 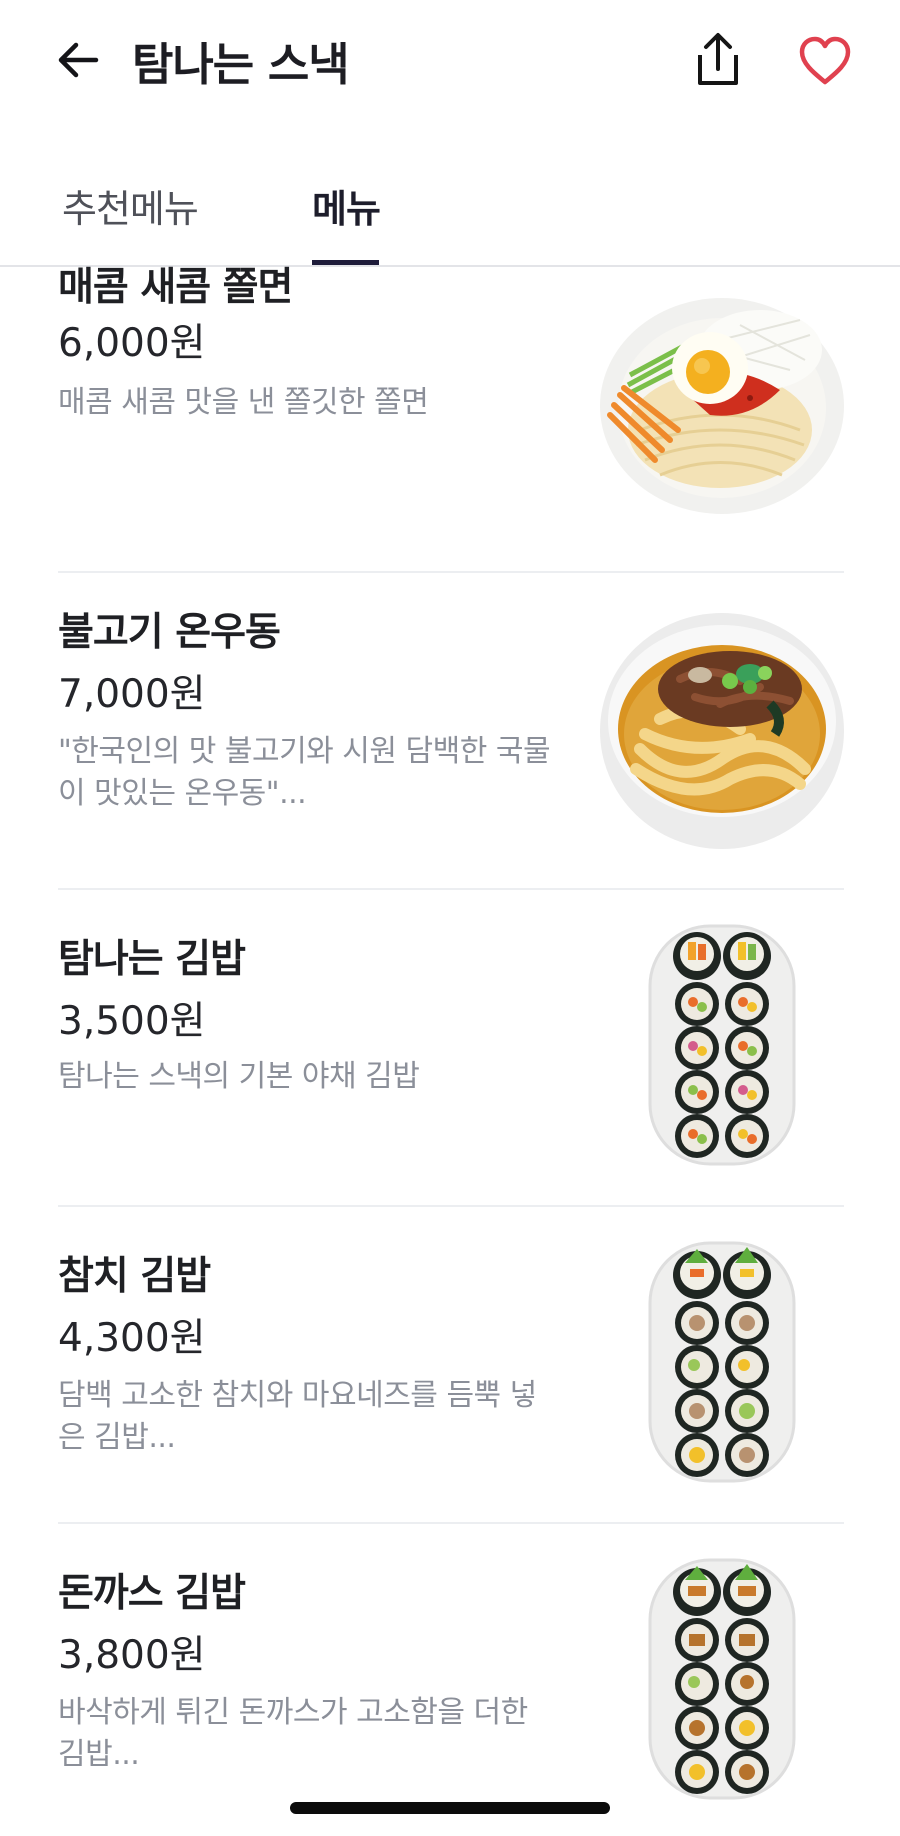 What do you see at coordinates (450, 1808) in the screenshot?
I see `home-indicator` at bounding box center [450, 1808].